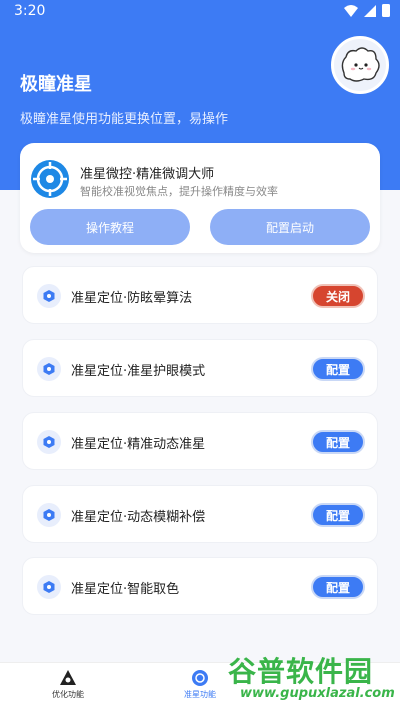 This screenshot has width=400, height=712. I want to click on app-subtitle: 极瞳准星使用功能更换位置，易操作, so click(124, 119).